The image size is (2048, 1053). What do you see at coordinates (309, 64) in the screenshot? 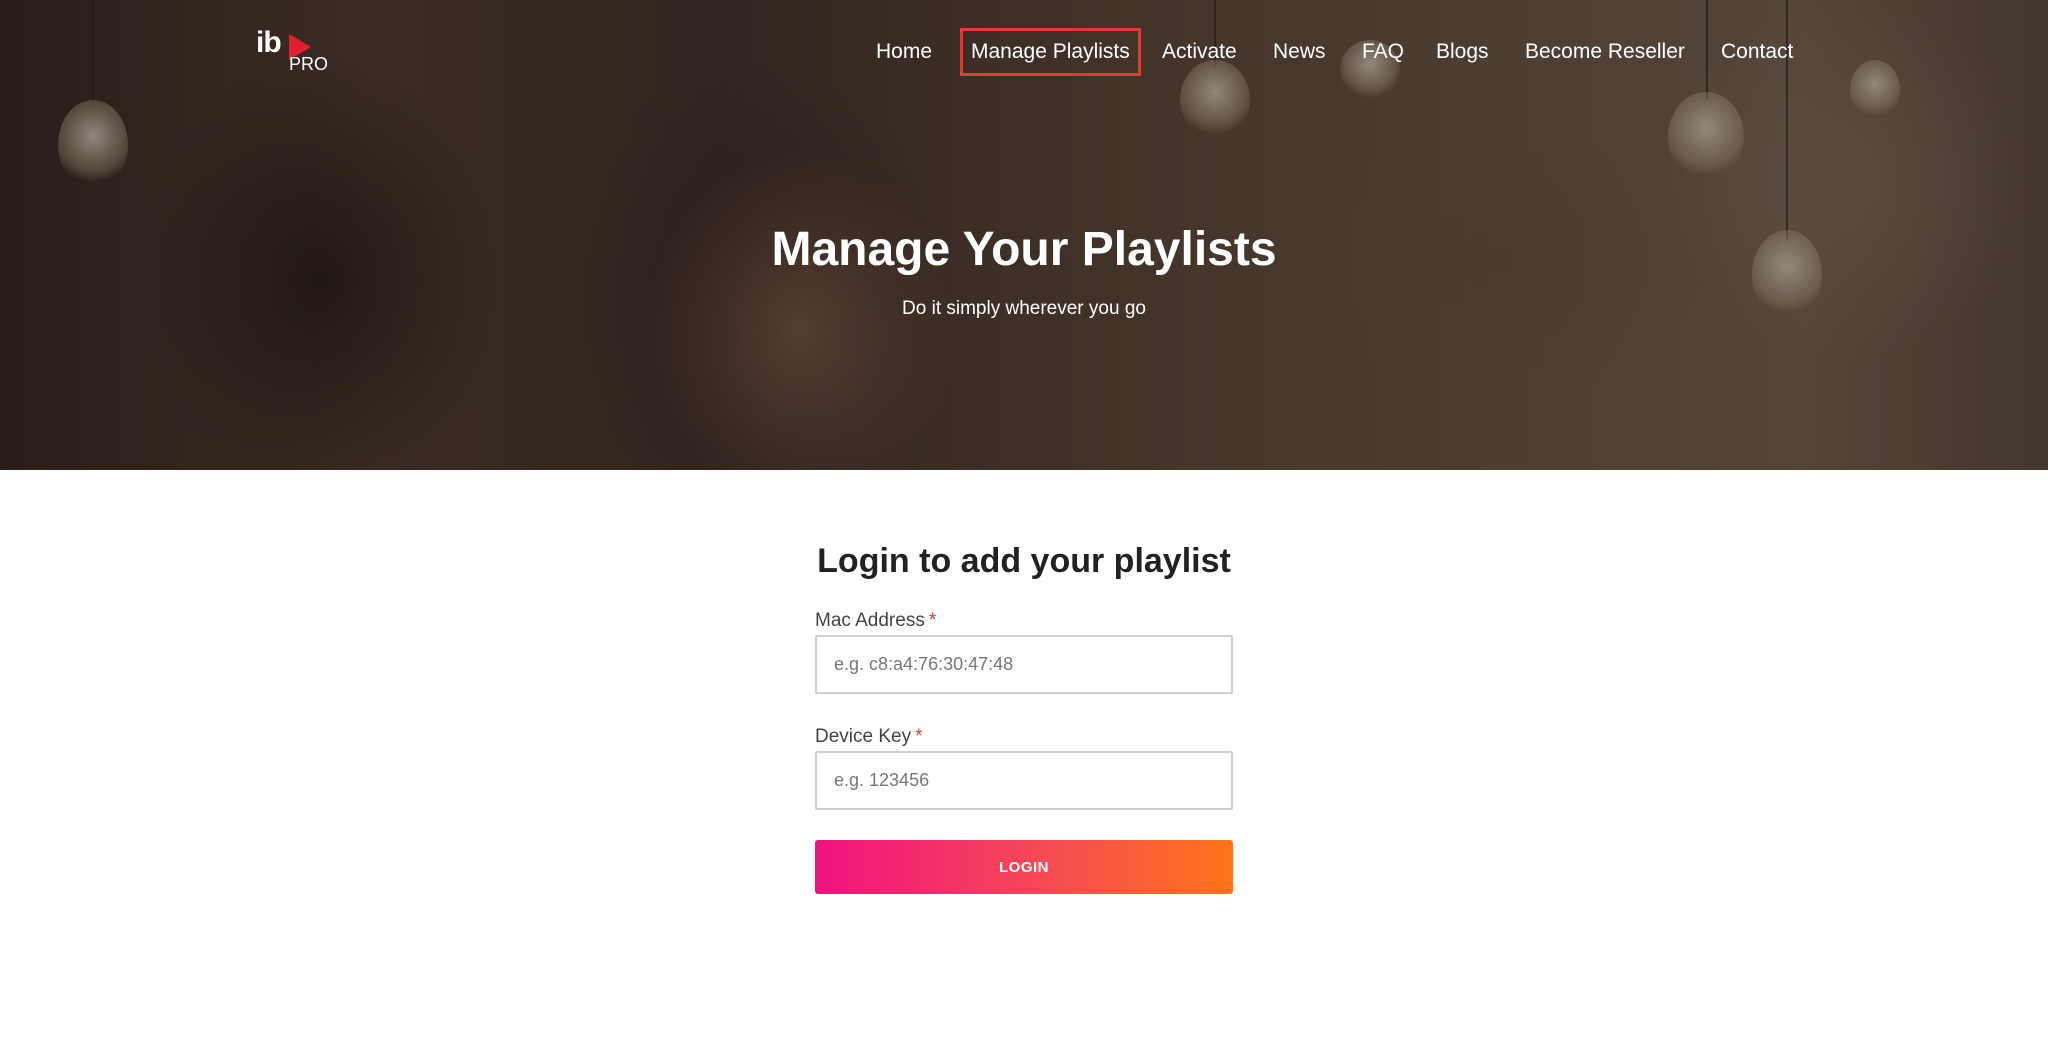
I see `logo-text-pro: PRO` at bounding box center [309, 64].